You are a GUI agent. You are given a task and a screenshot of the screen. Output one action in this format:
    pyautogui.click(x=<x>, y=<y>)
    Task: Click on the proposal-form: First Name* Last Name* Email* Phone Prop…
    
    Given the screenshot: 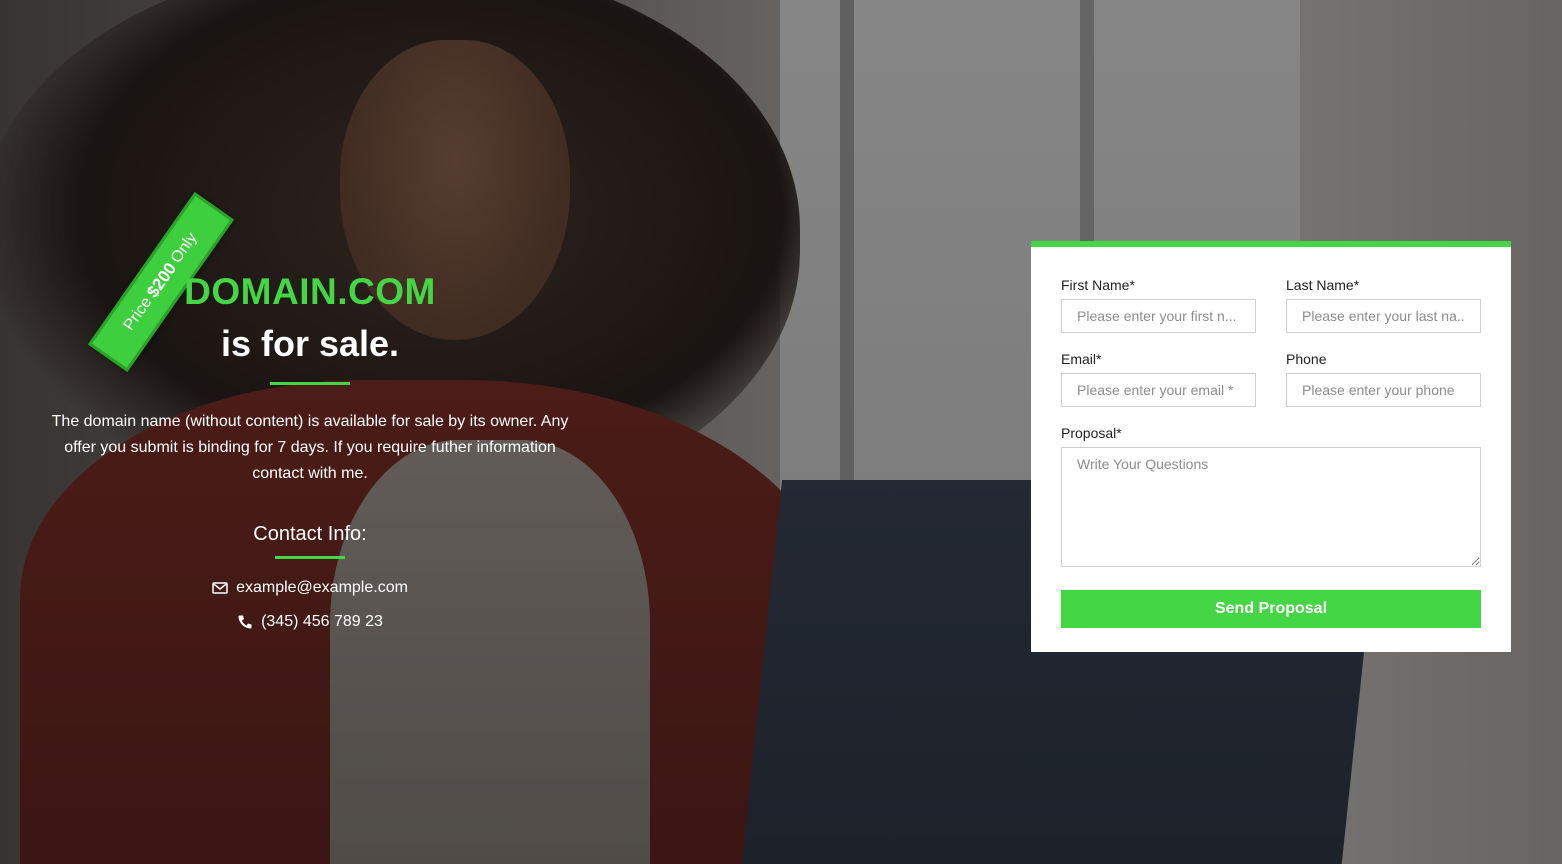 What is the action you would take?
    pyautogui.click(x=1271, y=446)
    